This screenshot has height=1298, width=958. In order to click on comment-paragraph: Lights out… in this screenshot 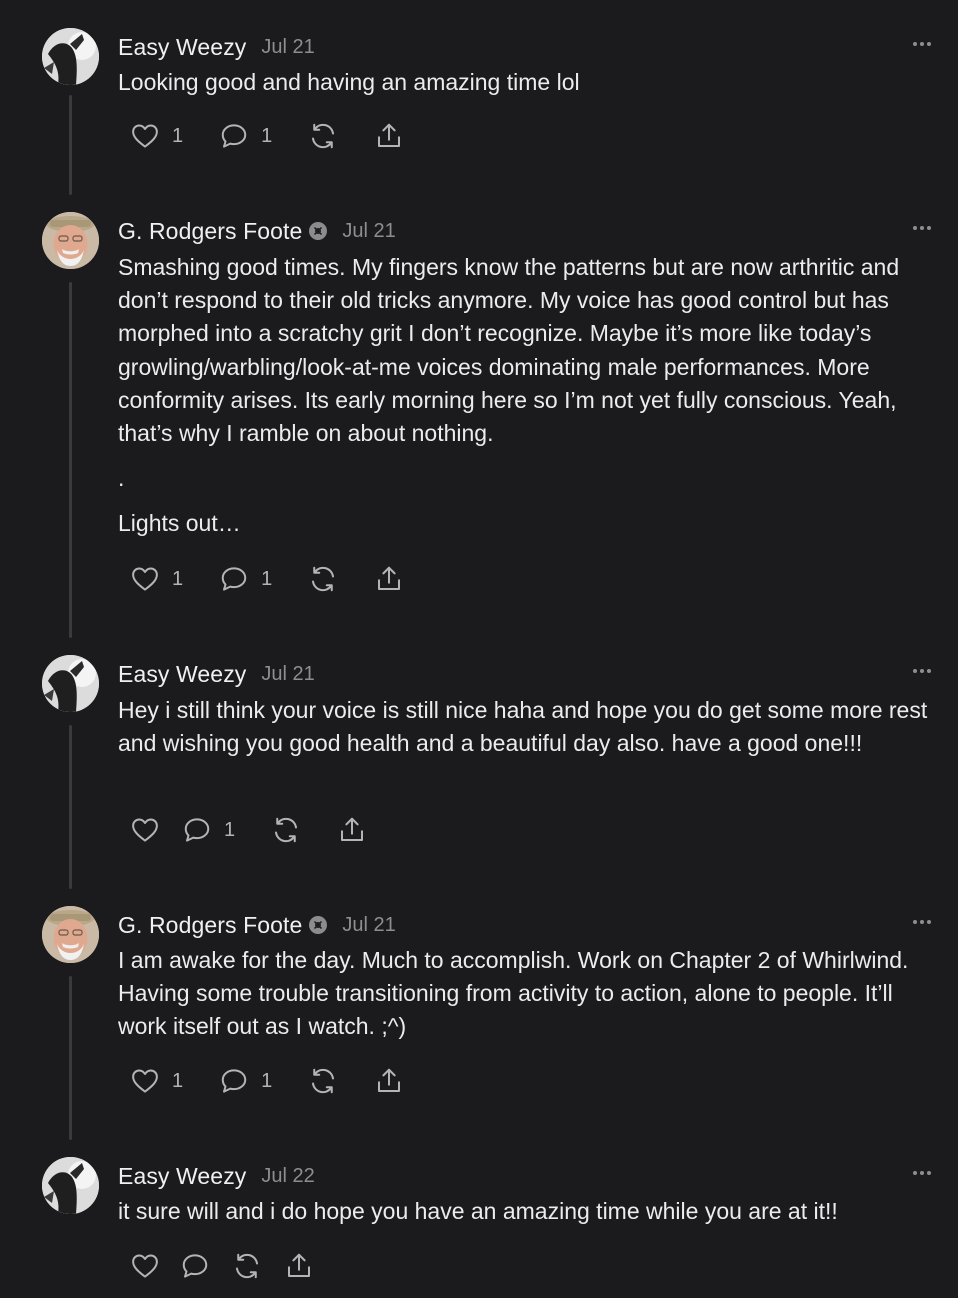, I will do `click(179, 523)`.